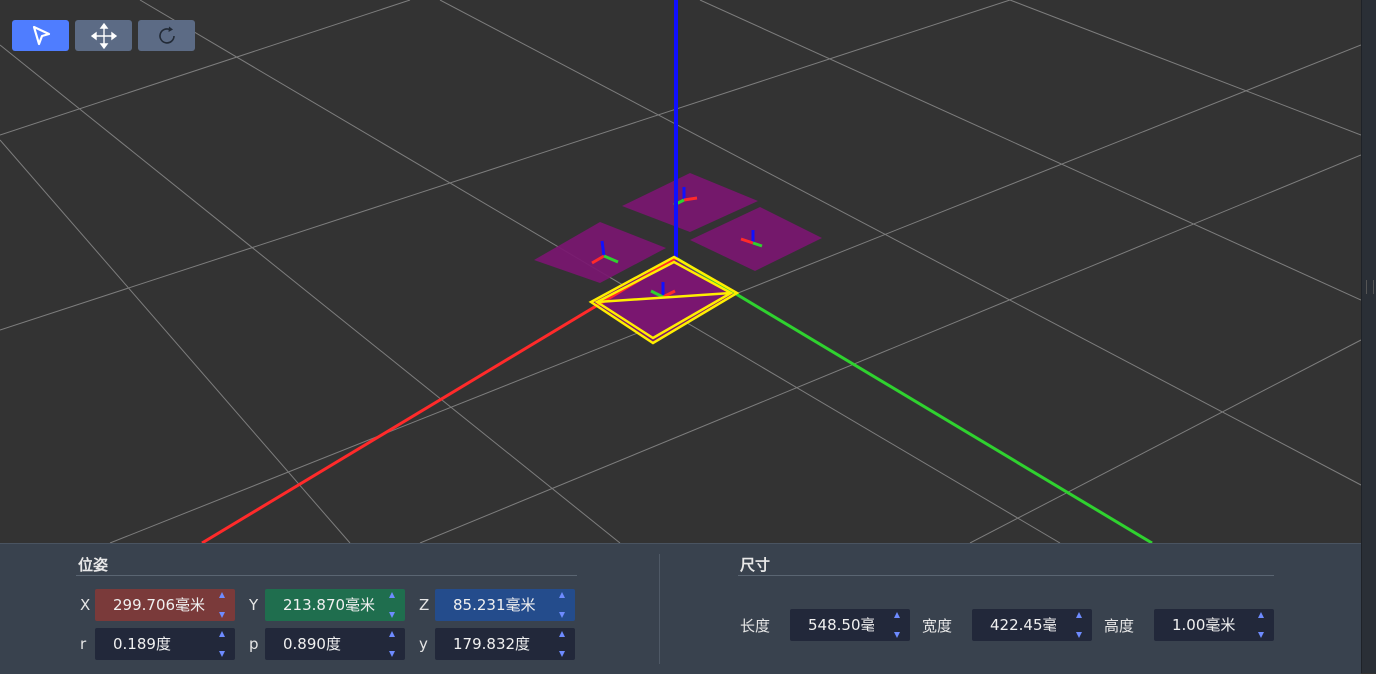 The width and height of the screenshot is (1376, 674). I want to click on y-label: Y, so click(254, 605).